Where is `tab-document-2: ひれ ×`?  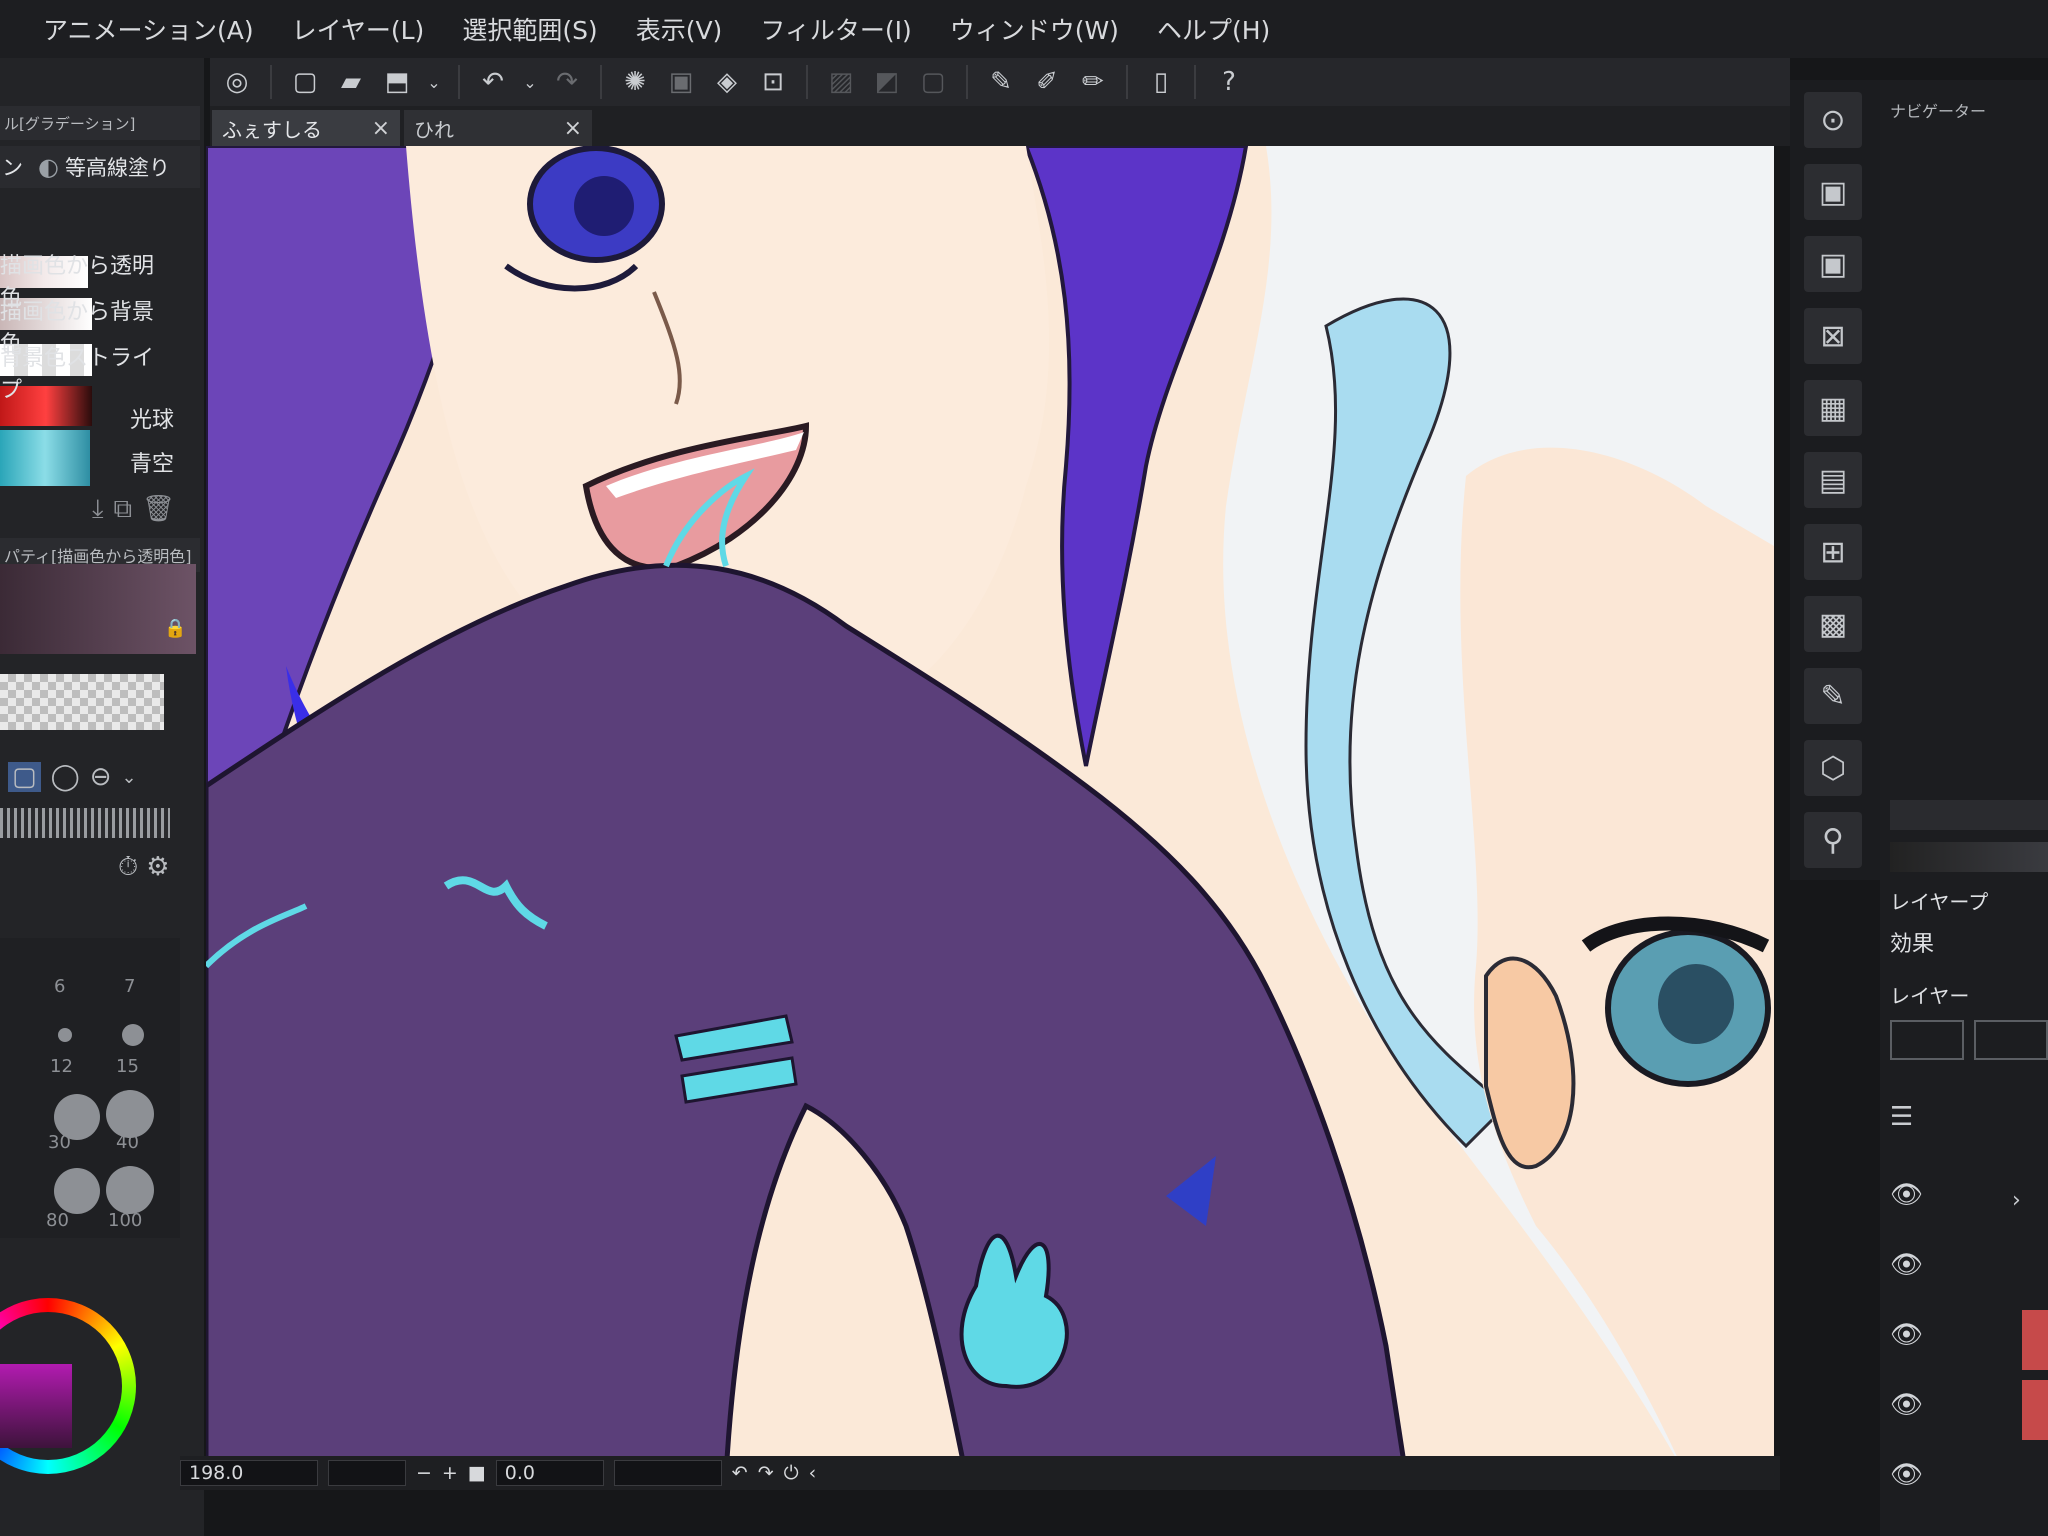
tab-document-2: ひれ × is located at coordinates (498, 128).